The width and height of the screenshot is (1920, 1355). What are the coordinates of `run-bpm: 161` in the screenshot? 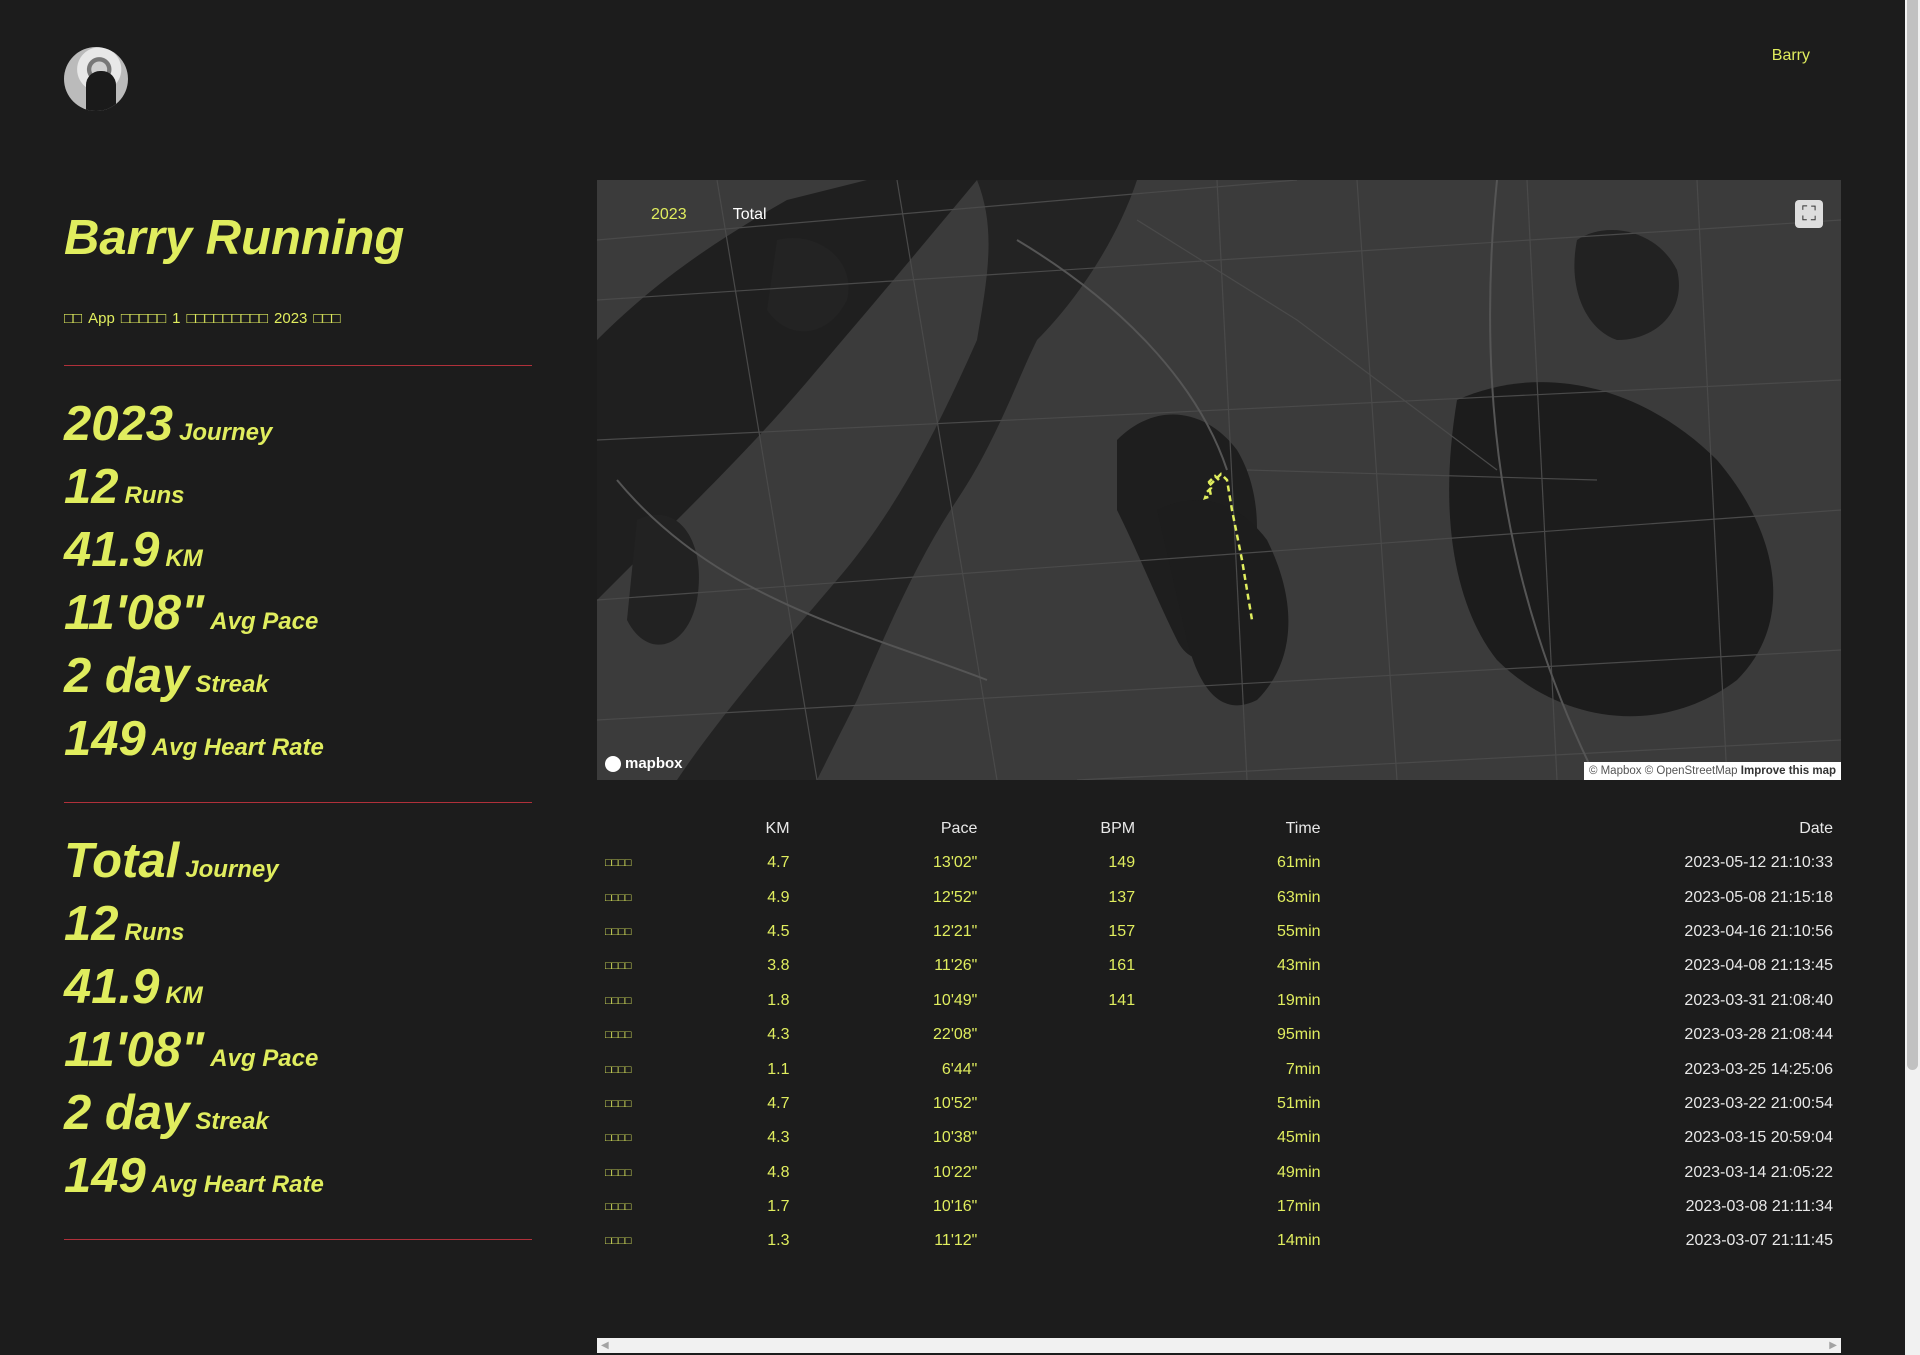 It's located at (1122, 966).